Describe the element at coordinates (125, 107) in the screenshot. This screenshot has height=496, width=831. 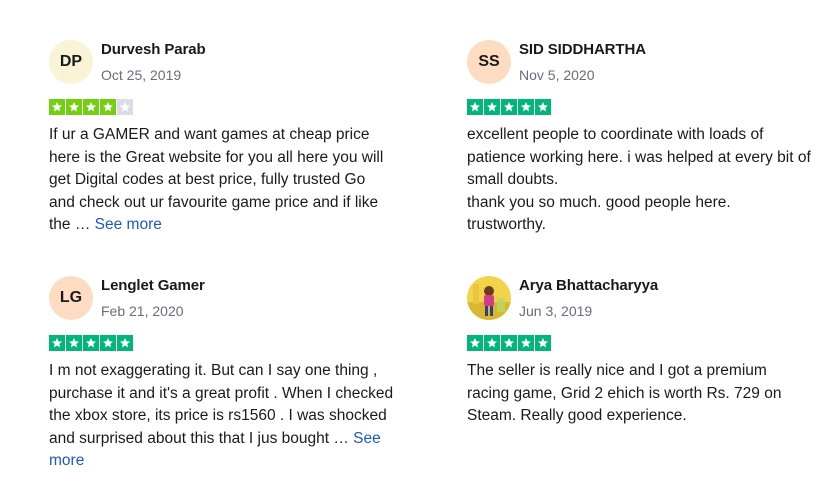
I see `star-empty-icon` at that location.